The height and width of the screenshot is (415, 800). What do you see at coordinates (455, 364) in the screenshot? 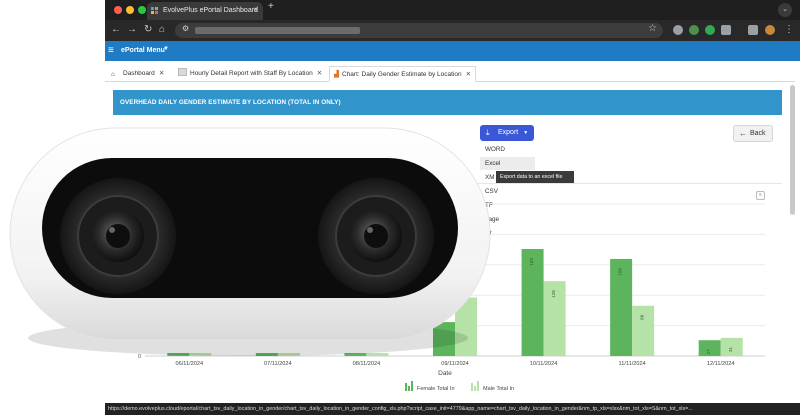
I see `x-tick-label: 09/11/2024` at bounding box center [455, 364].